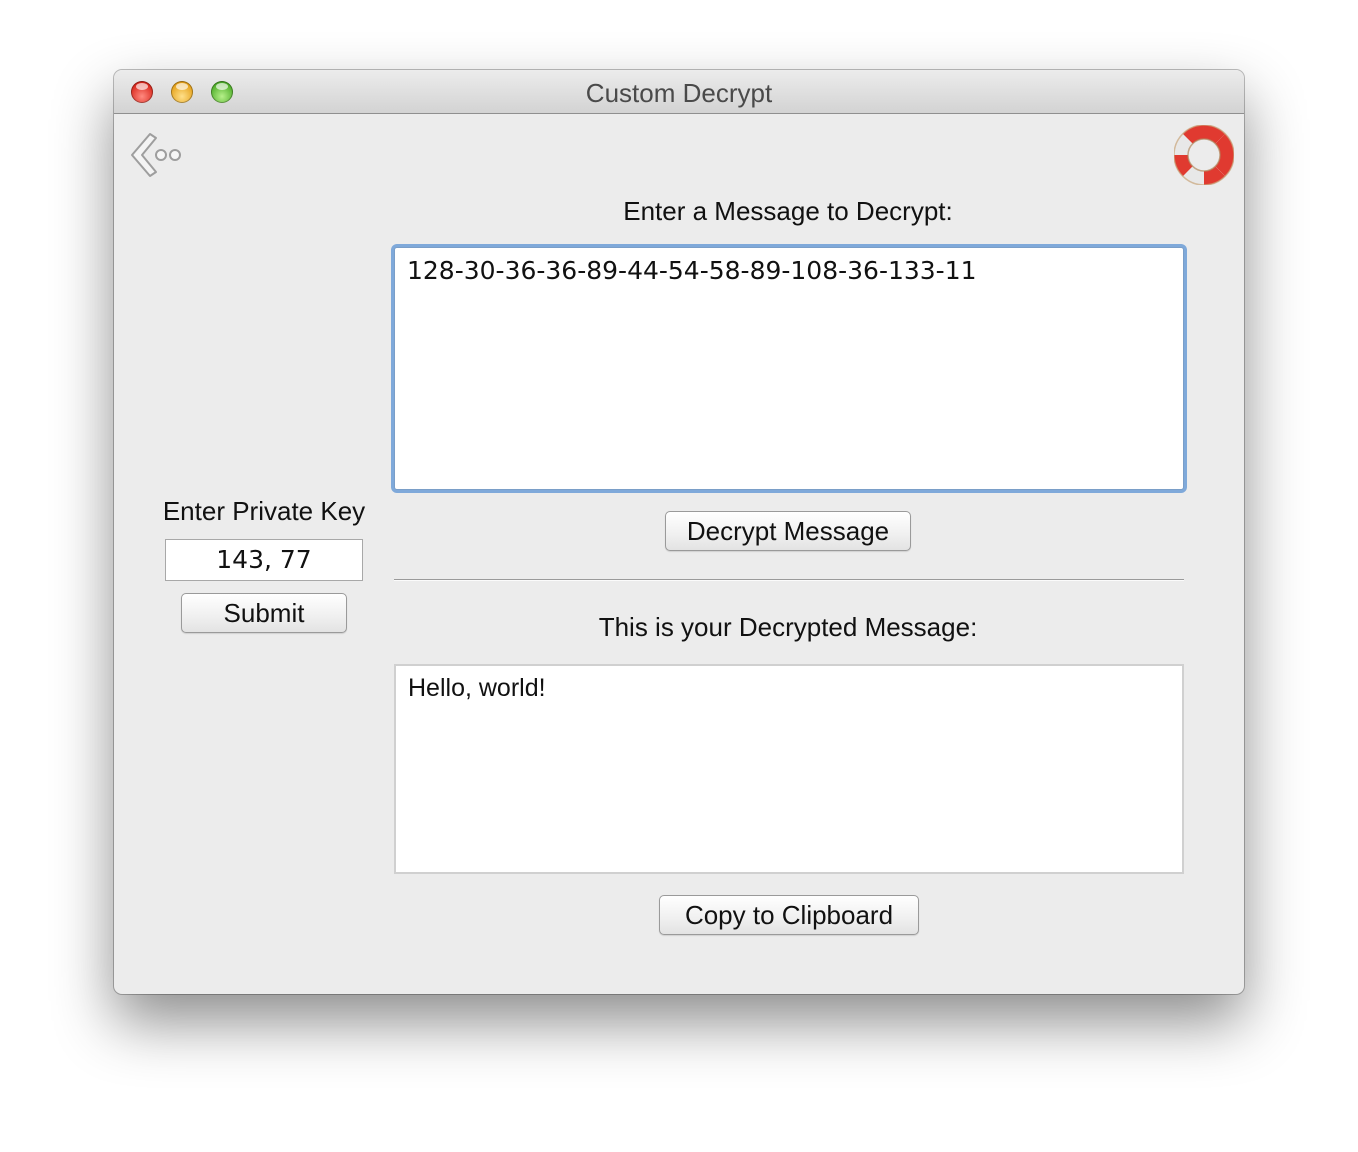 The width and height of the screenshot is (1358, 1152). I want to click on window-title: Custom Decrypt, so click(679, 93).